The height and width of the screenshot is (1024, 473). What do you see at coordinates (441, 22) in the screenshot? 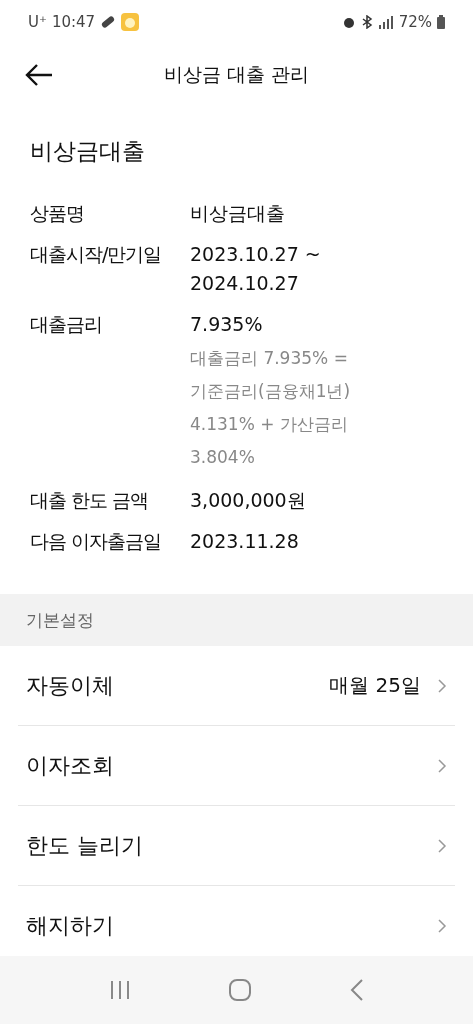
I see `battery-icon` at bounding box center [441, 22].